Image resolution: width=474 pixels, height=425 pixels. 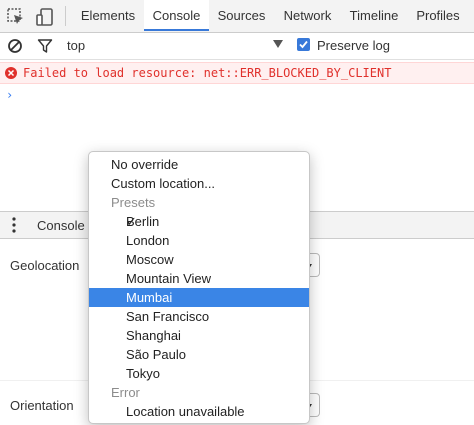 What do you see at coordinates (61, 225) in the screenshot?
I see `drawer-tab-console: Console` at bounding box center [61, 225].